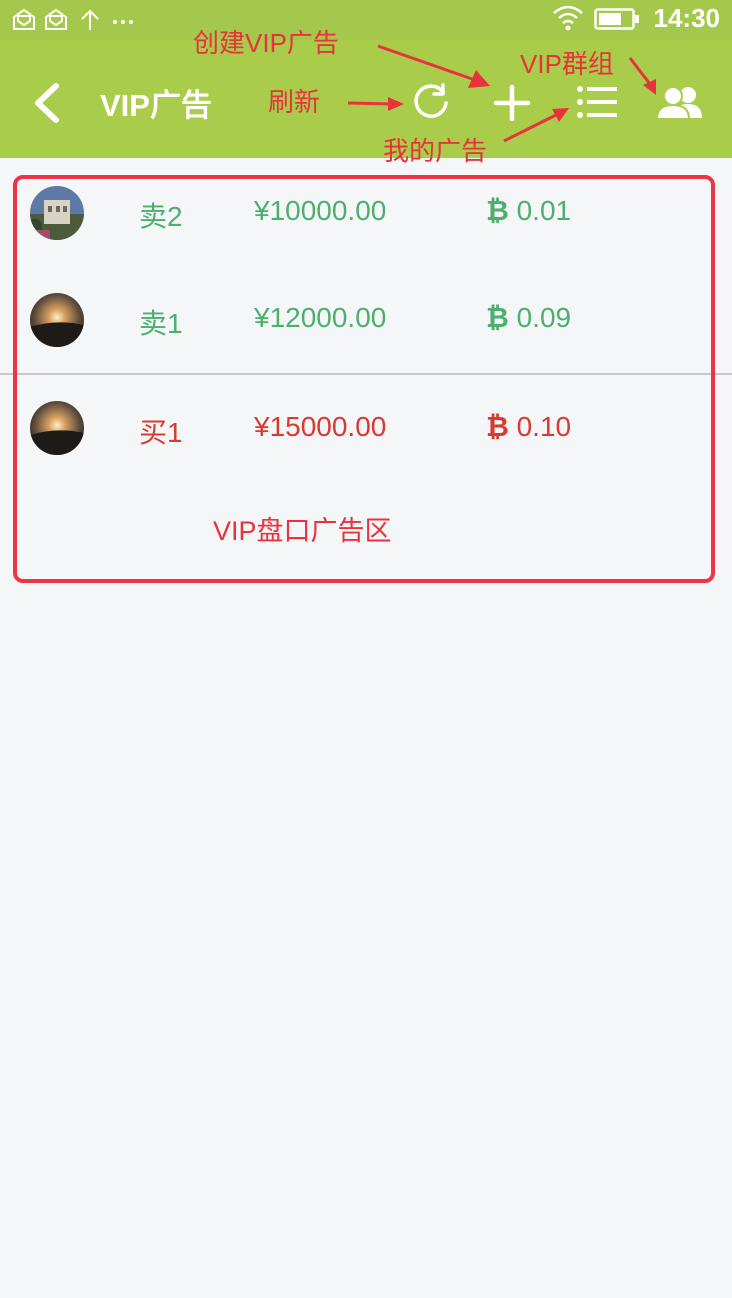 This screenshot has height=1298, width=732. Describe the element at coordinates (431, 103) in the screenshot. I see `refresh-icon` at that location.